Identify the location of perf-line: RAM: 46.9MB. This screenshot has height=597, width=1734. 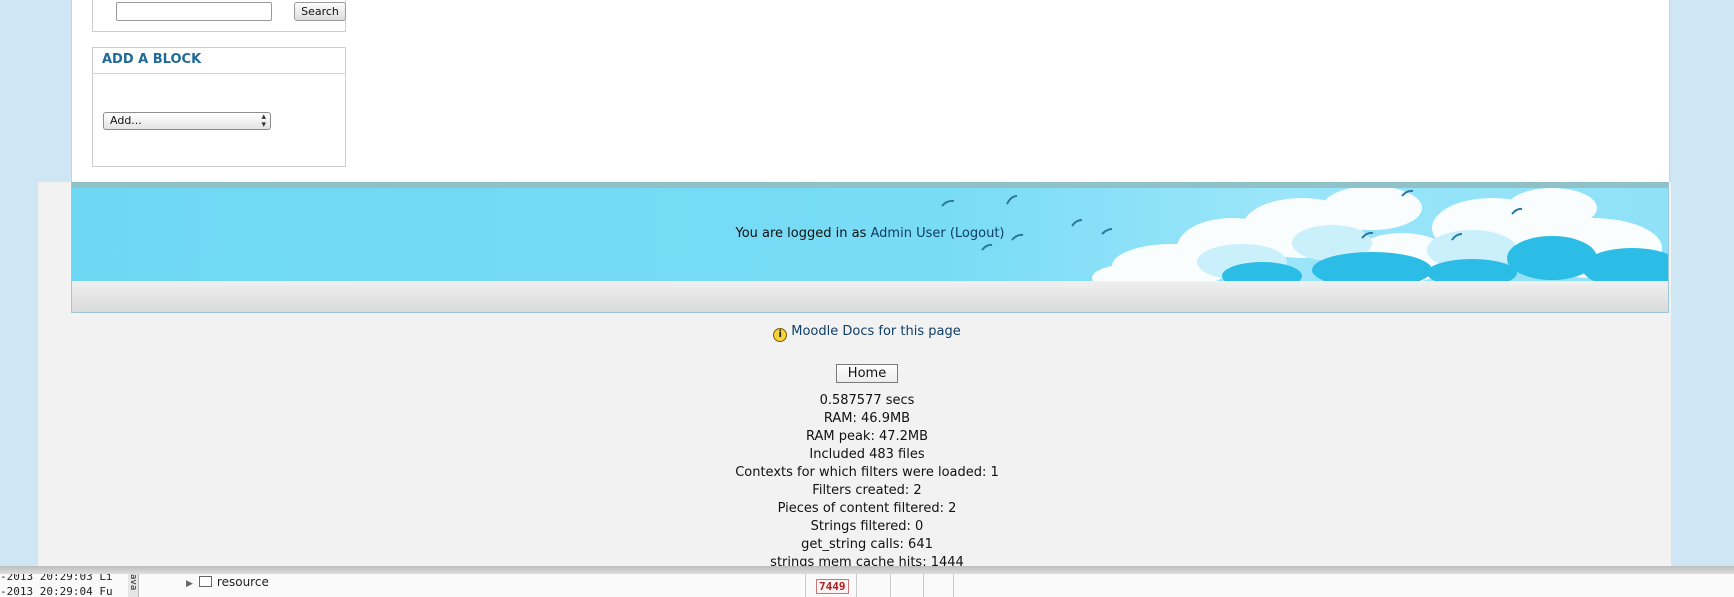
(867, 418).